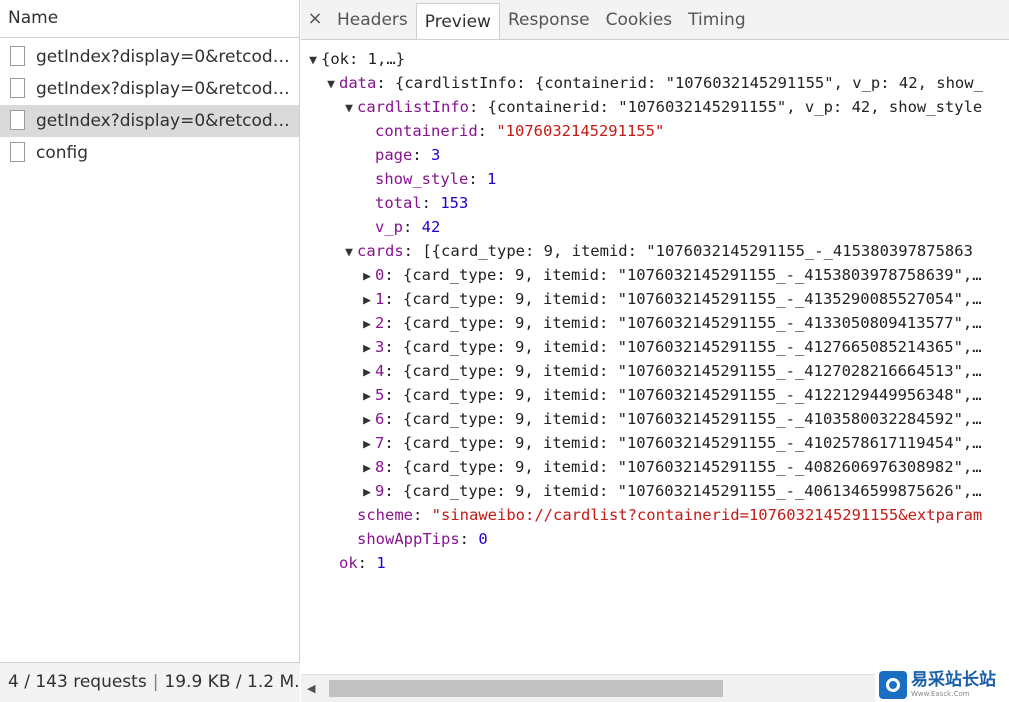  I want to click on json-text: {ok: 1,…}, so click(363, 59).